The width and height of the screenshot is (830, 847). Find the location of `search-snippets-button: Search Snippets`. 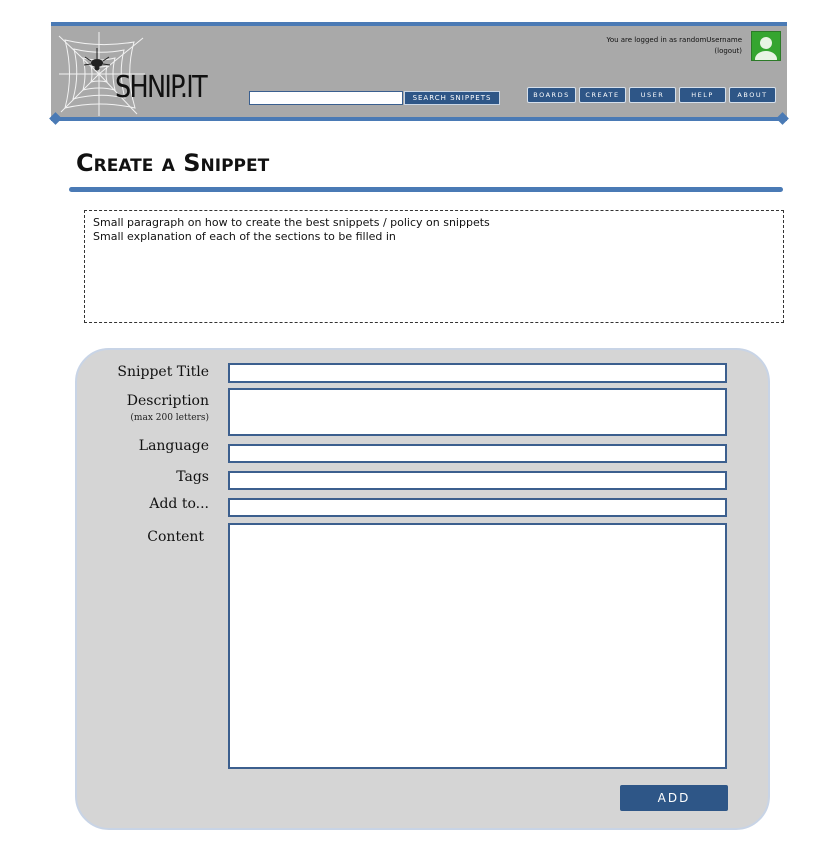

search-snippets-button: Search Snippets is located at coordinates (452, 98).